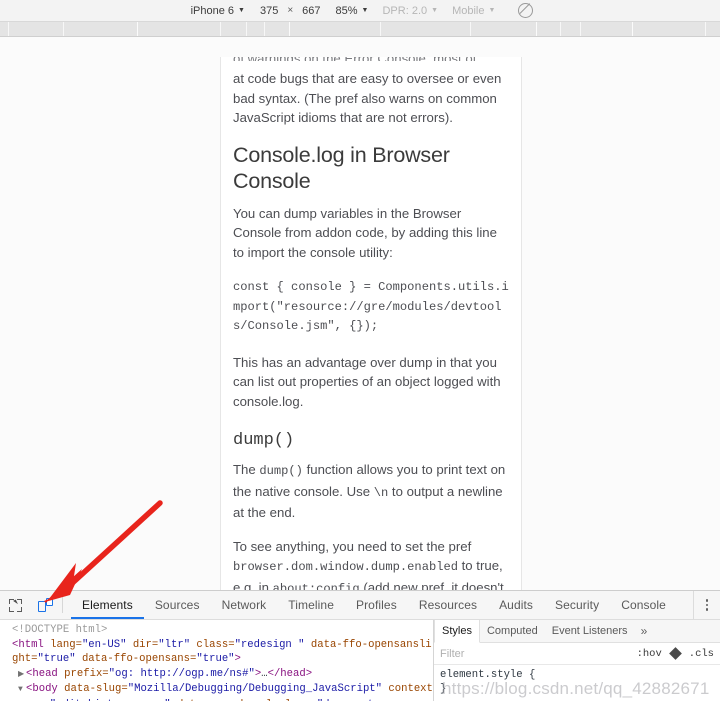 The height and width of the screenshot is (701, 720). I want to click on tab-label: Network, so click(244, 605).